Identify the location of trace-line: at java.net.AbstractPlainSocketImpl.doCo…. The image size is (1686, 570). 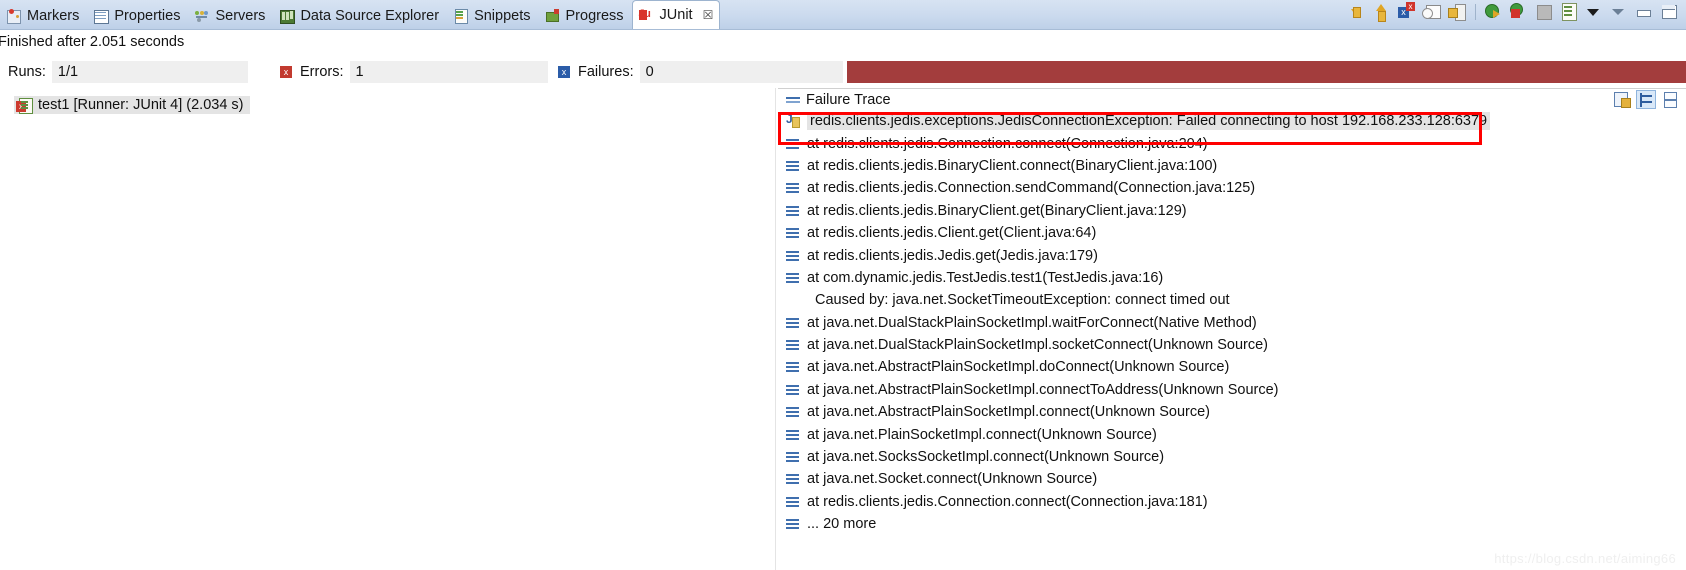
(1232, 367).